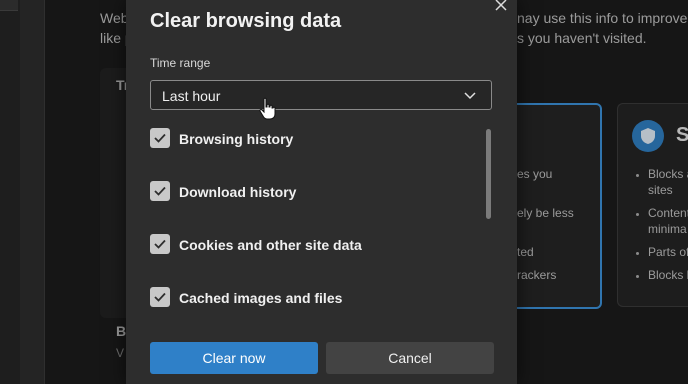 The height and width of the screenshot is (384, 688). I want to click on settings-sidebar, so click(32, 192).